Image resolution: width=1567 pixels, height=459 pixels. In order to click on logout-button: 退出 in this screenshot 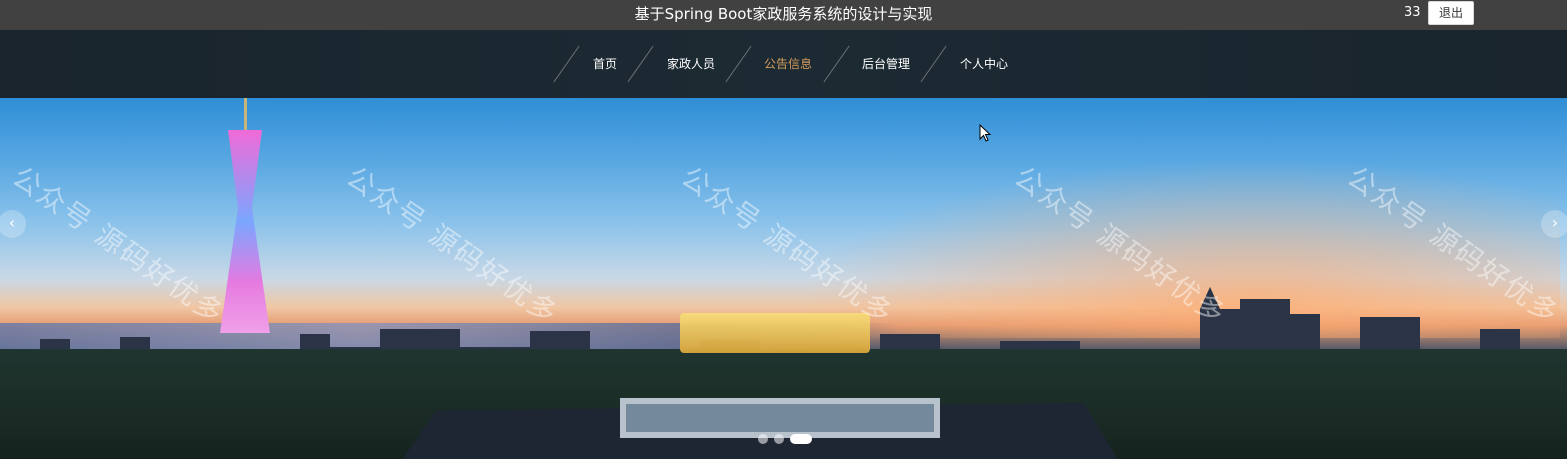, I will do `click(1451, 13)`.